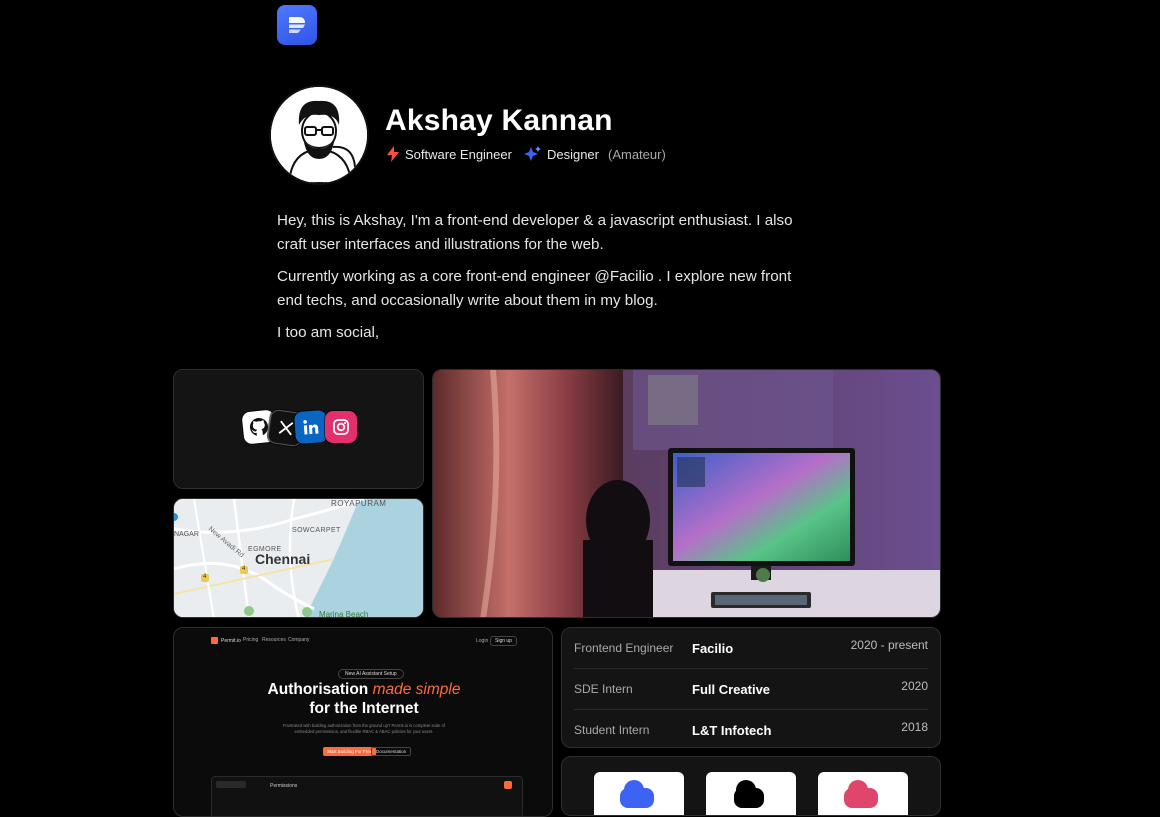  I want to click on experience-row: Frontend Engineer Facilio 2020 - present, so click(751, 648).